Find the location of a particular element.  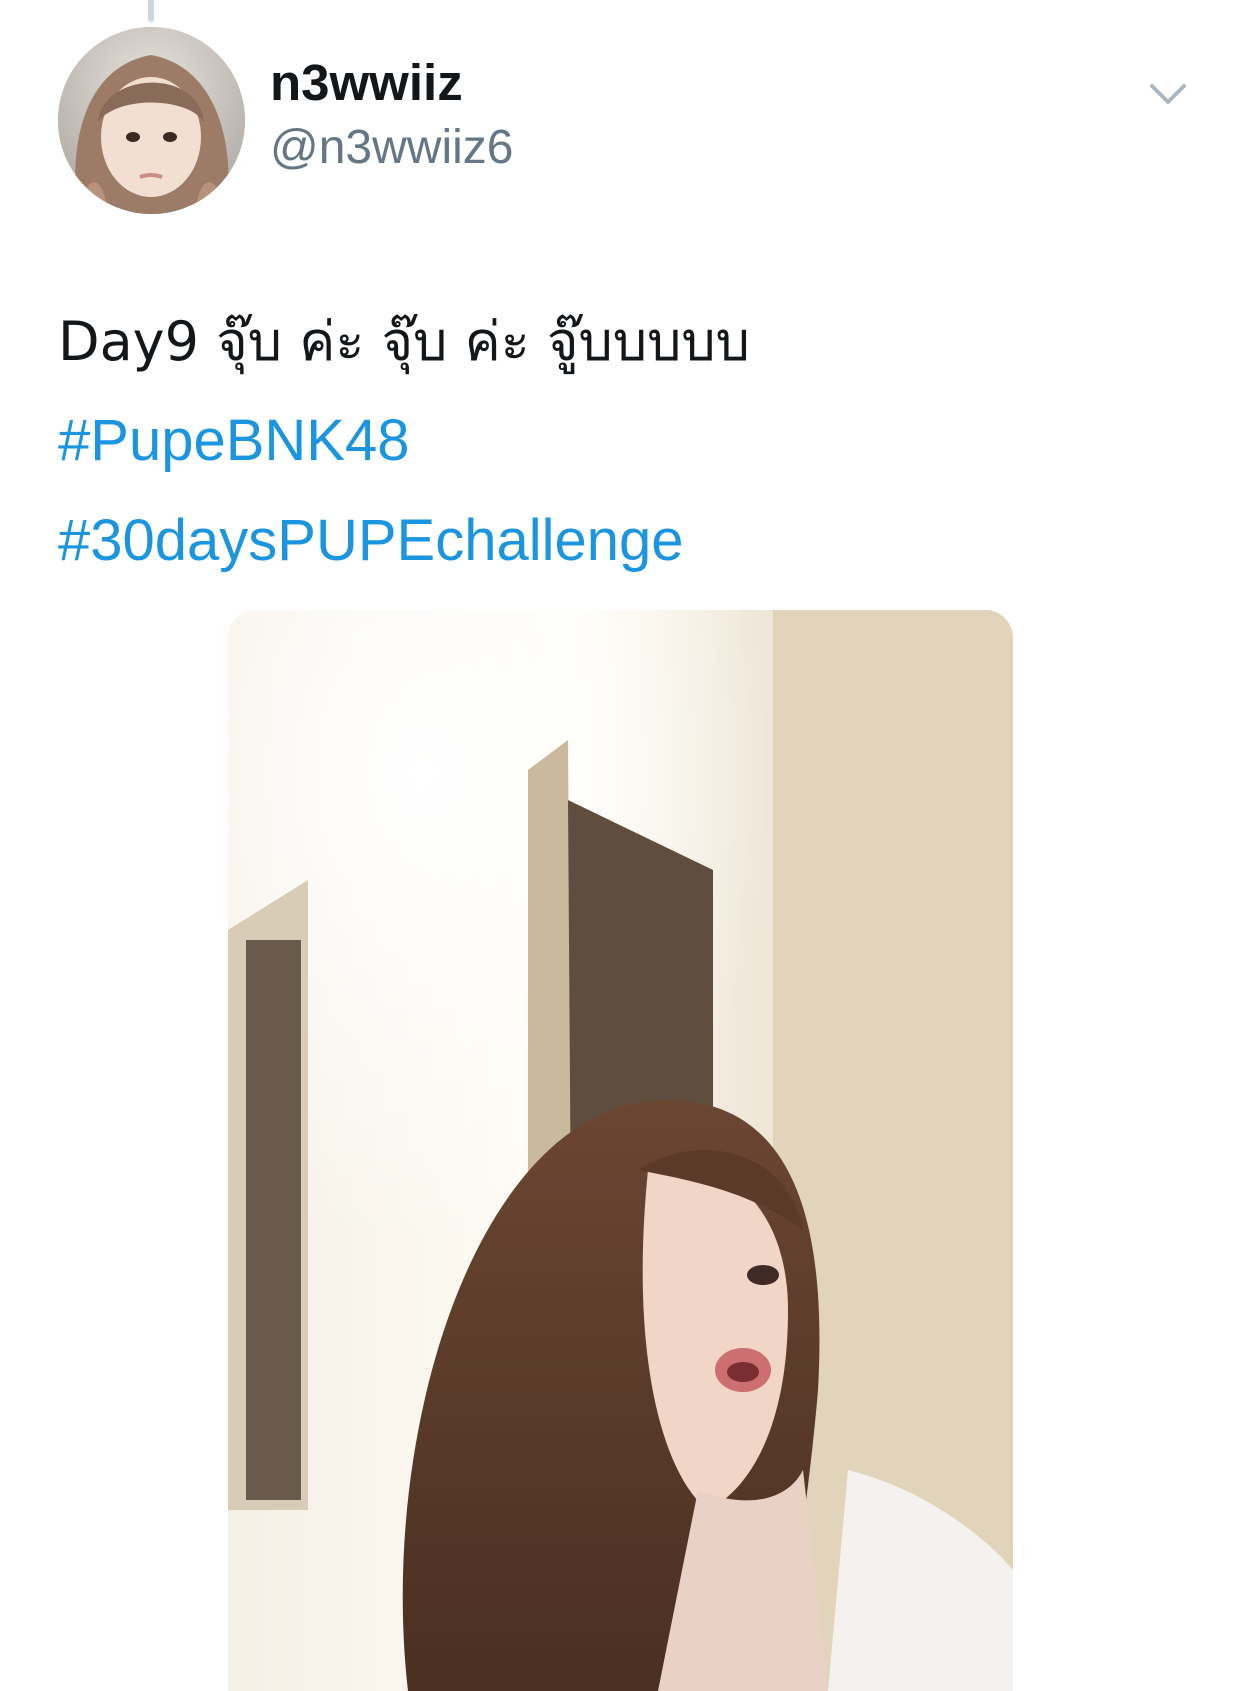

thread-connector-line is located at coordinates (151, 11).